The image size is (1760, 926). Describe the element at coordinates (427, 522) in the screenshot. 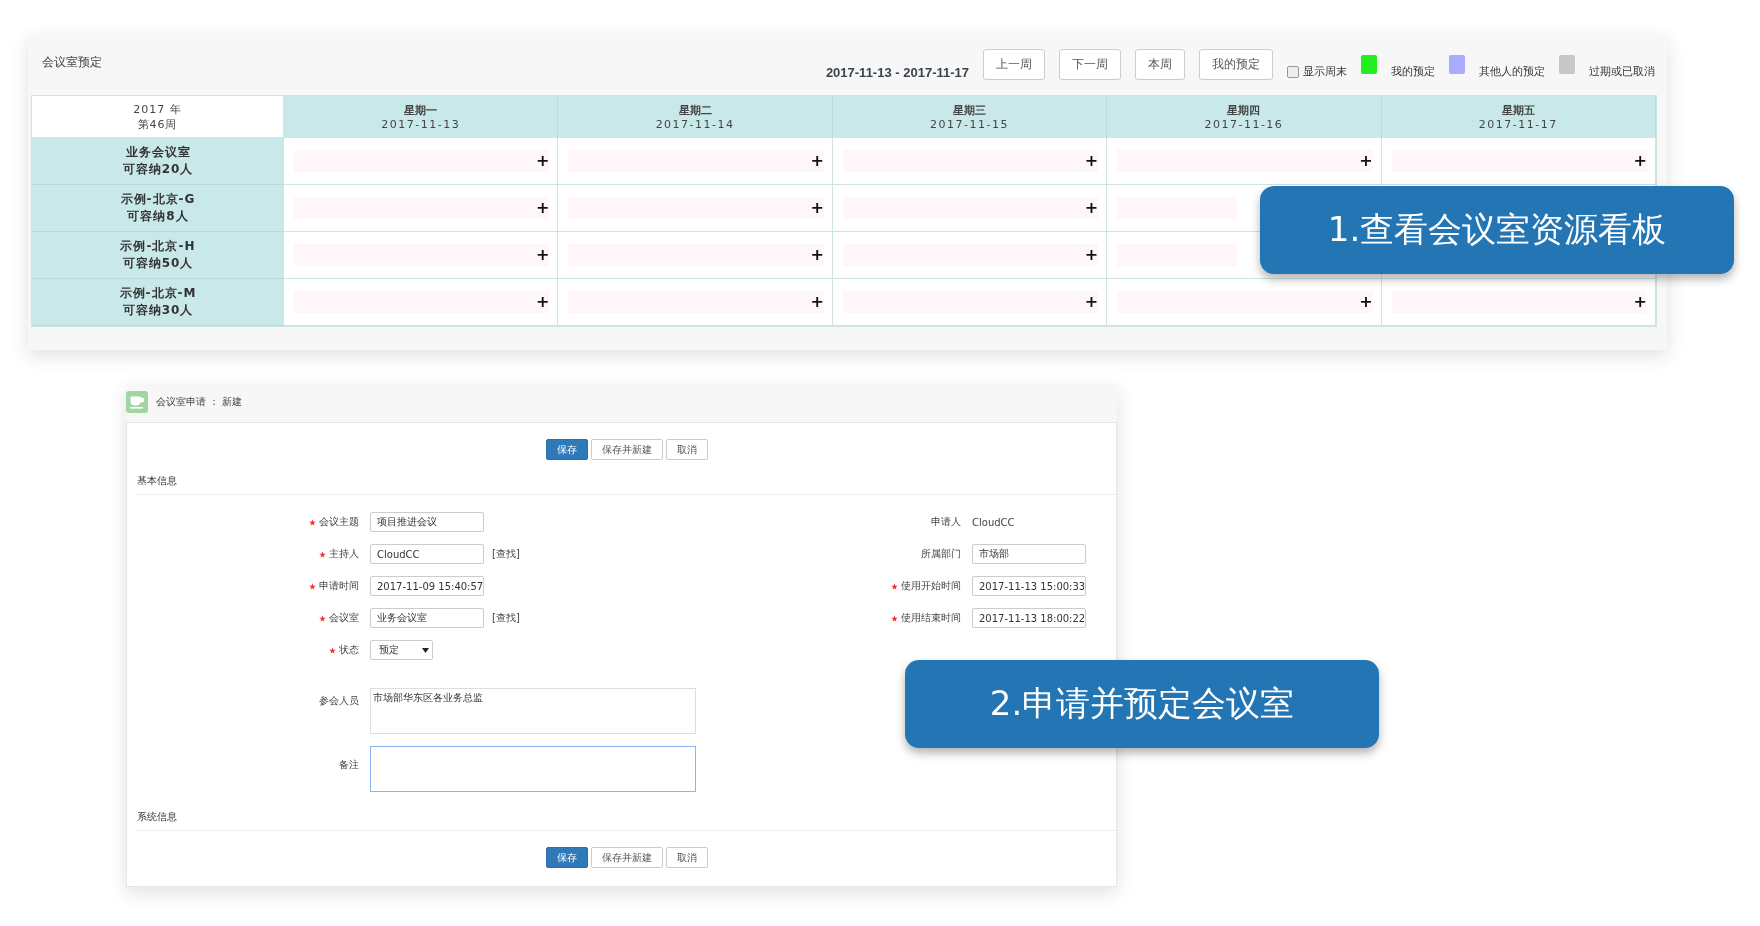

I see `input-field: 项目推进会议` at that location.